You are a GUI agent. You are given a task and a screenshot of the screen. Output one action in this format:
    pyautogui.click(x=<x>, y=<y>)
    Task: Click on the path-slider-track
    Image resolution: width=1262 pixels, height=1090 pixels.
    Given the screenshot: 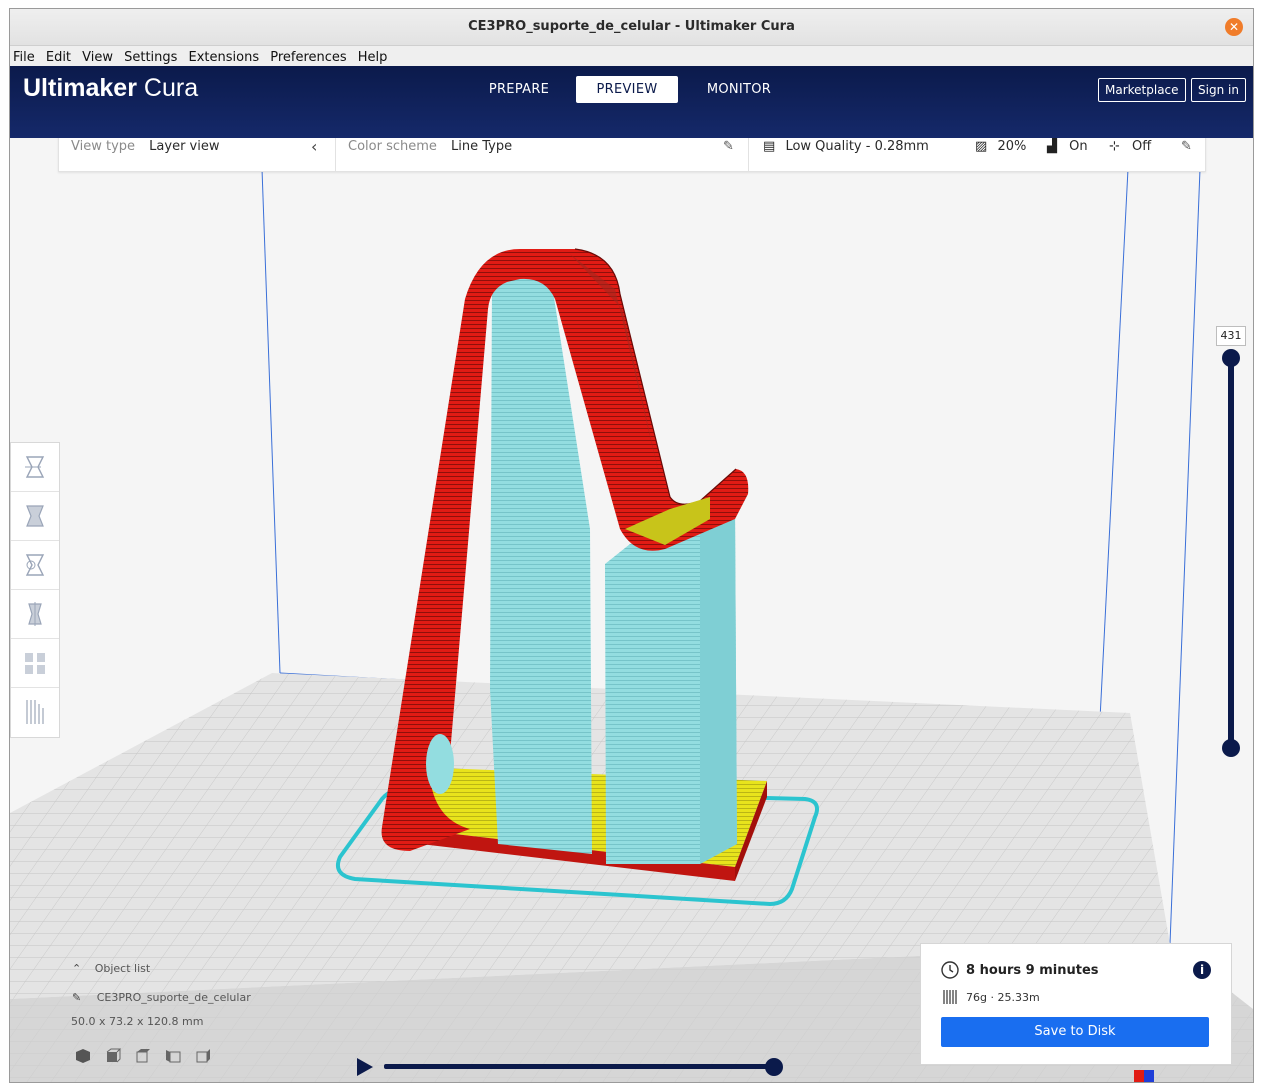 What is the action you would take?
    pyautogui.click(x=580, y=1066)
    